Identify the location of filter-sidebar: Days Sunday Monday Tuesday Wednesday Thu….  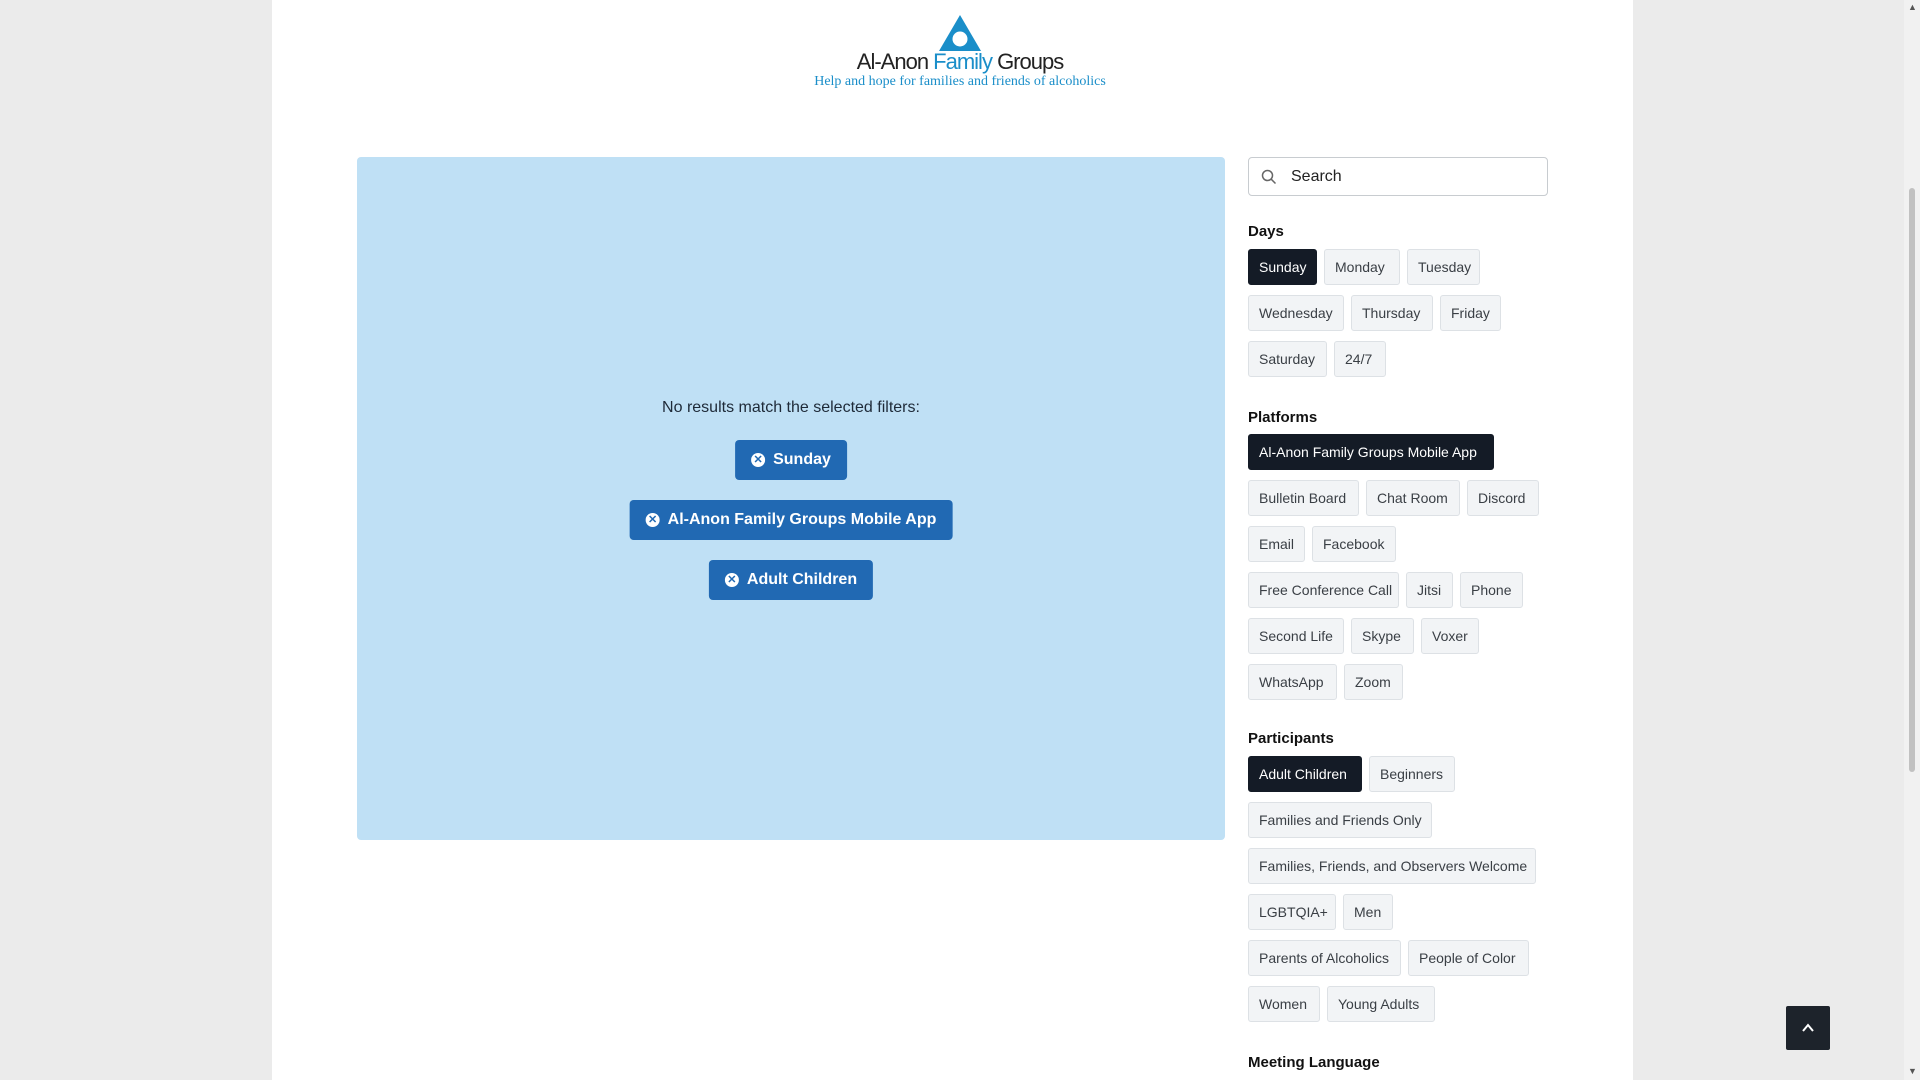
(1399, 614).